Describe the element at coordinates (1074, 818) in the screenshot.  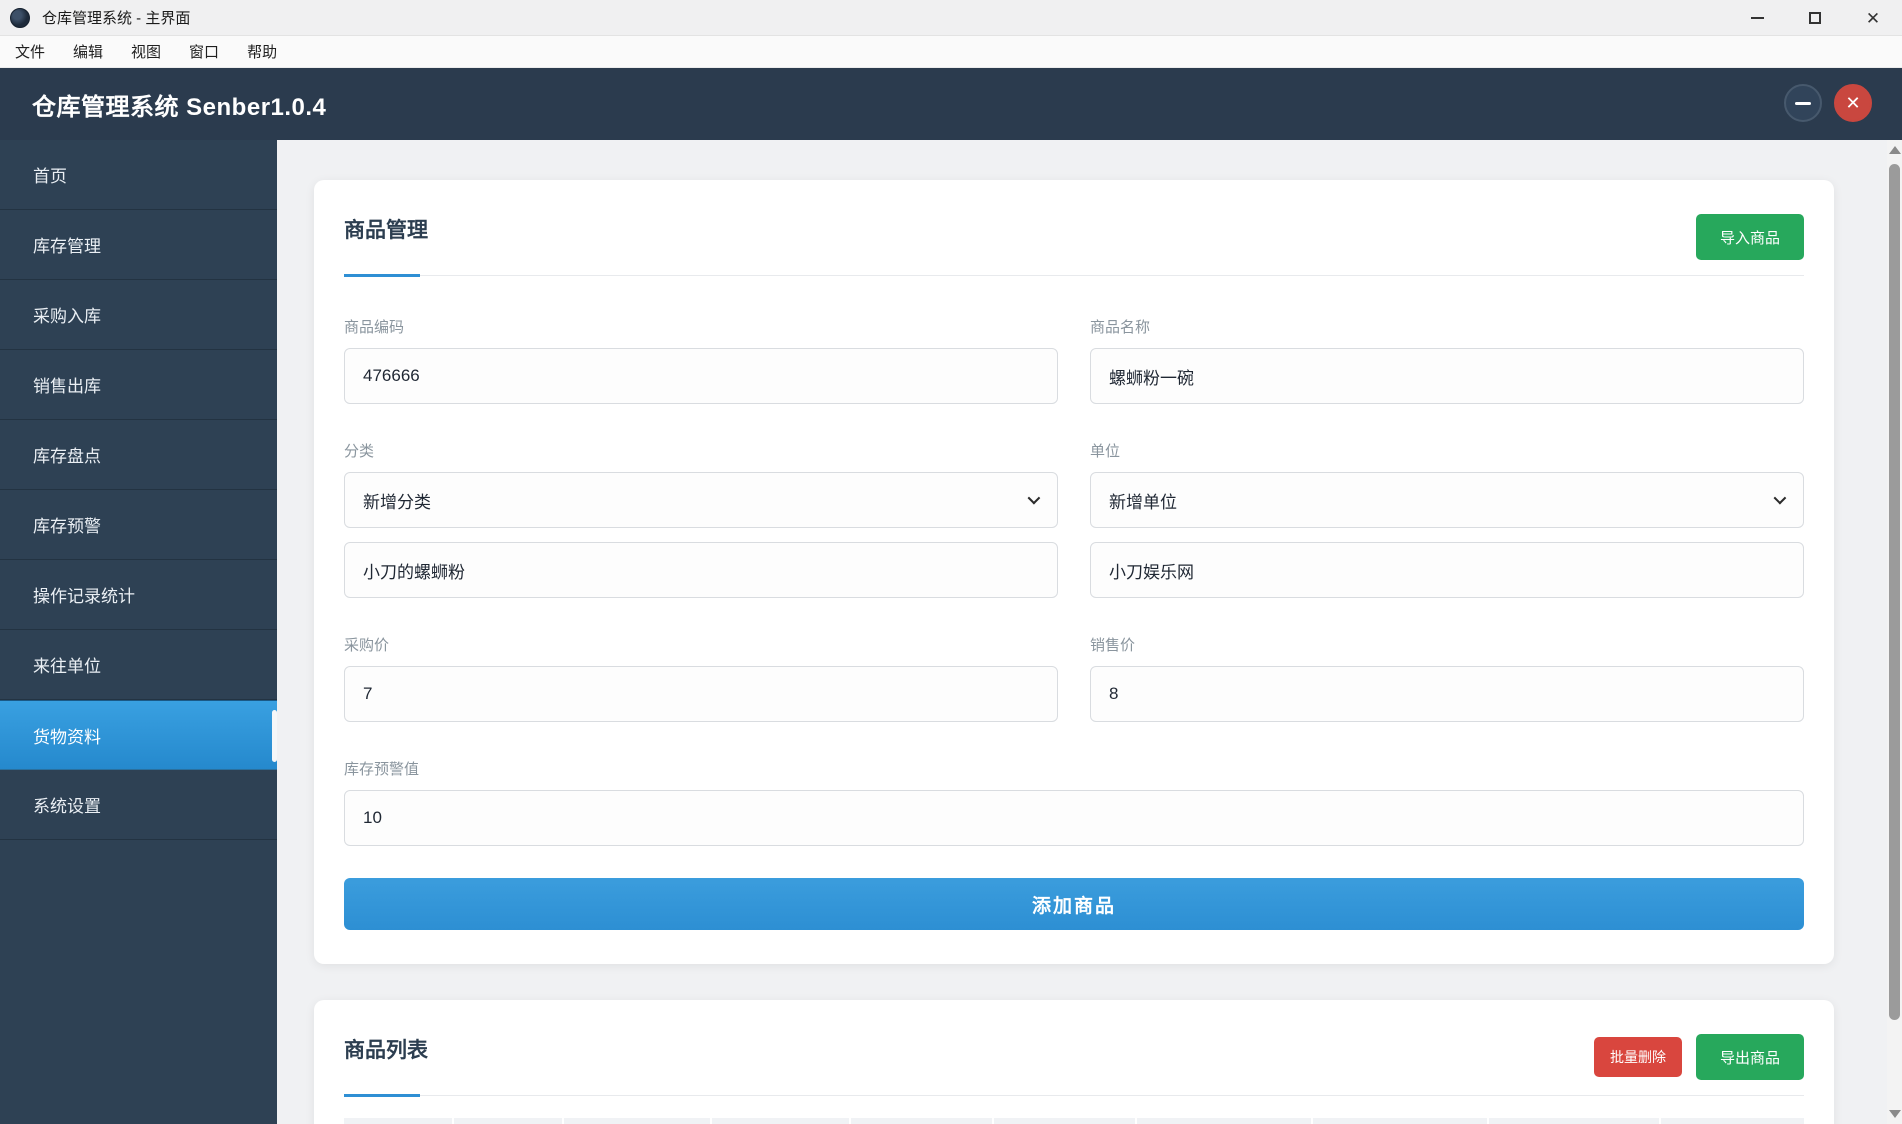
I see `stock-warning-input` at that location.